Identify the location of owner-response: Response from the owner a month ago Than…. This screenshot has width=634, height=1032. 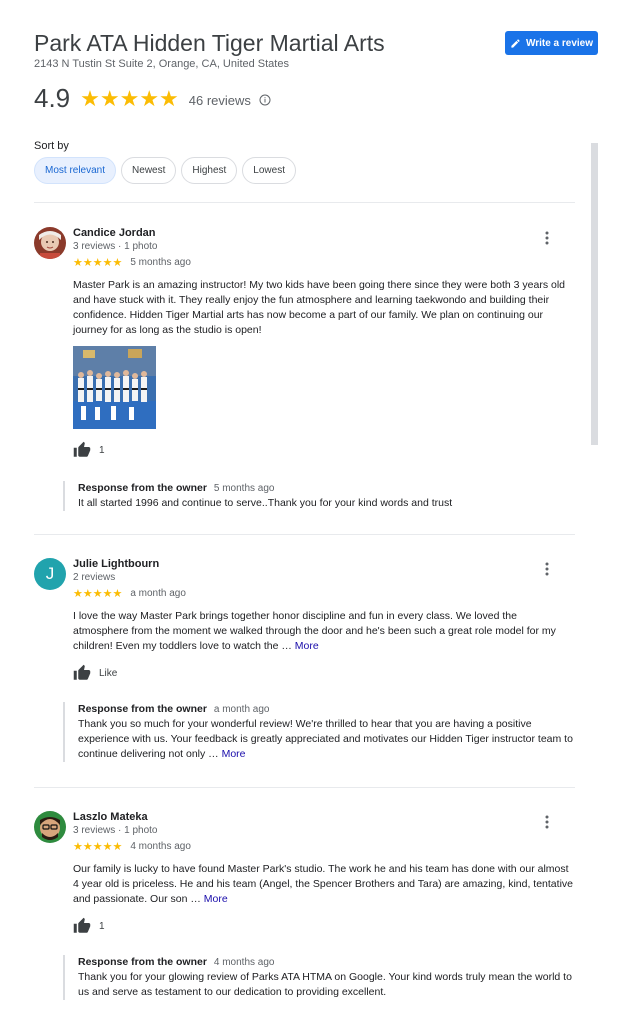
(323, 732).